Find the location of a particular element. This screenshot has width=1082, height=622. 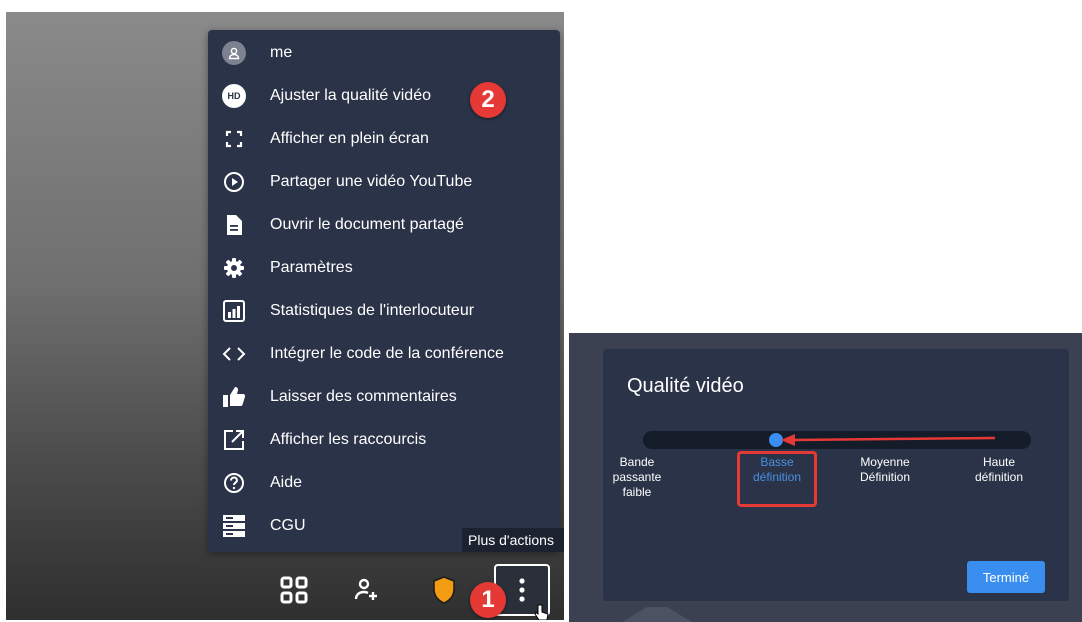

menu-item-label: CGU is located at coordinates (288, 525).